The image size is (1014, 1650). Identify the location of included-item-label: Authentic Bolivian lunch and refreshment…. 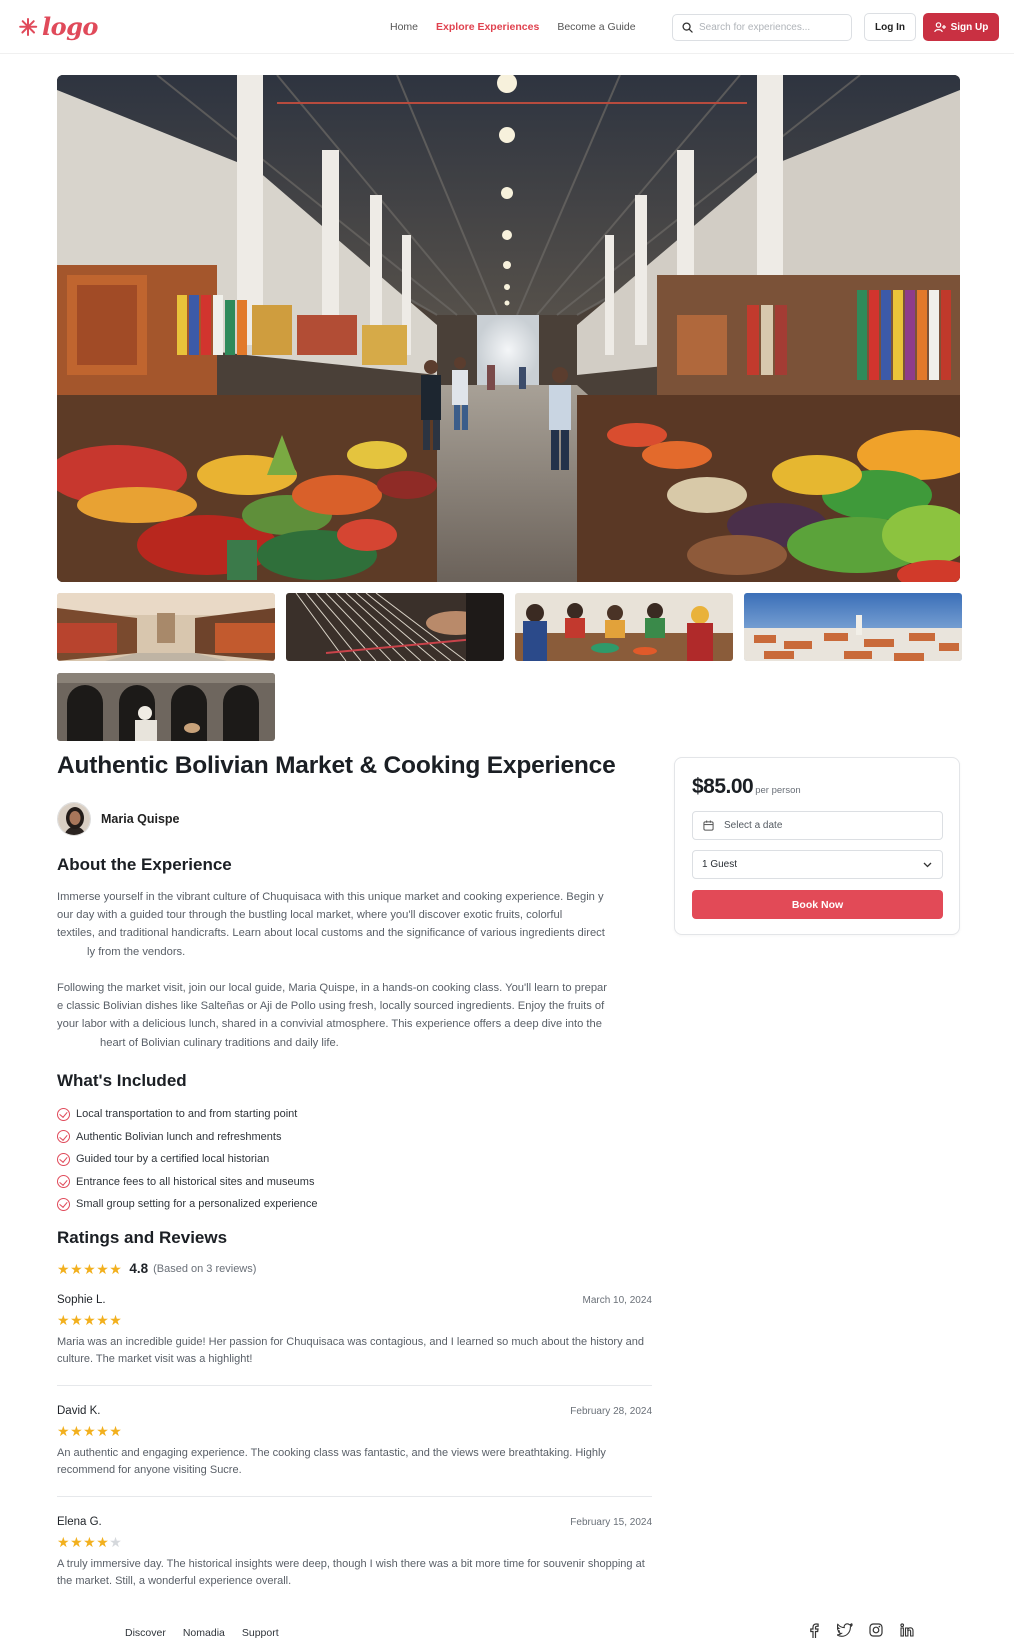
(179, 1136).